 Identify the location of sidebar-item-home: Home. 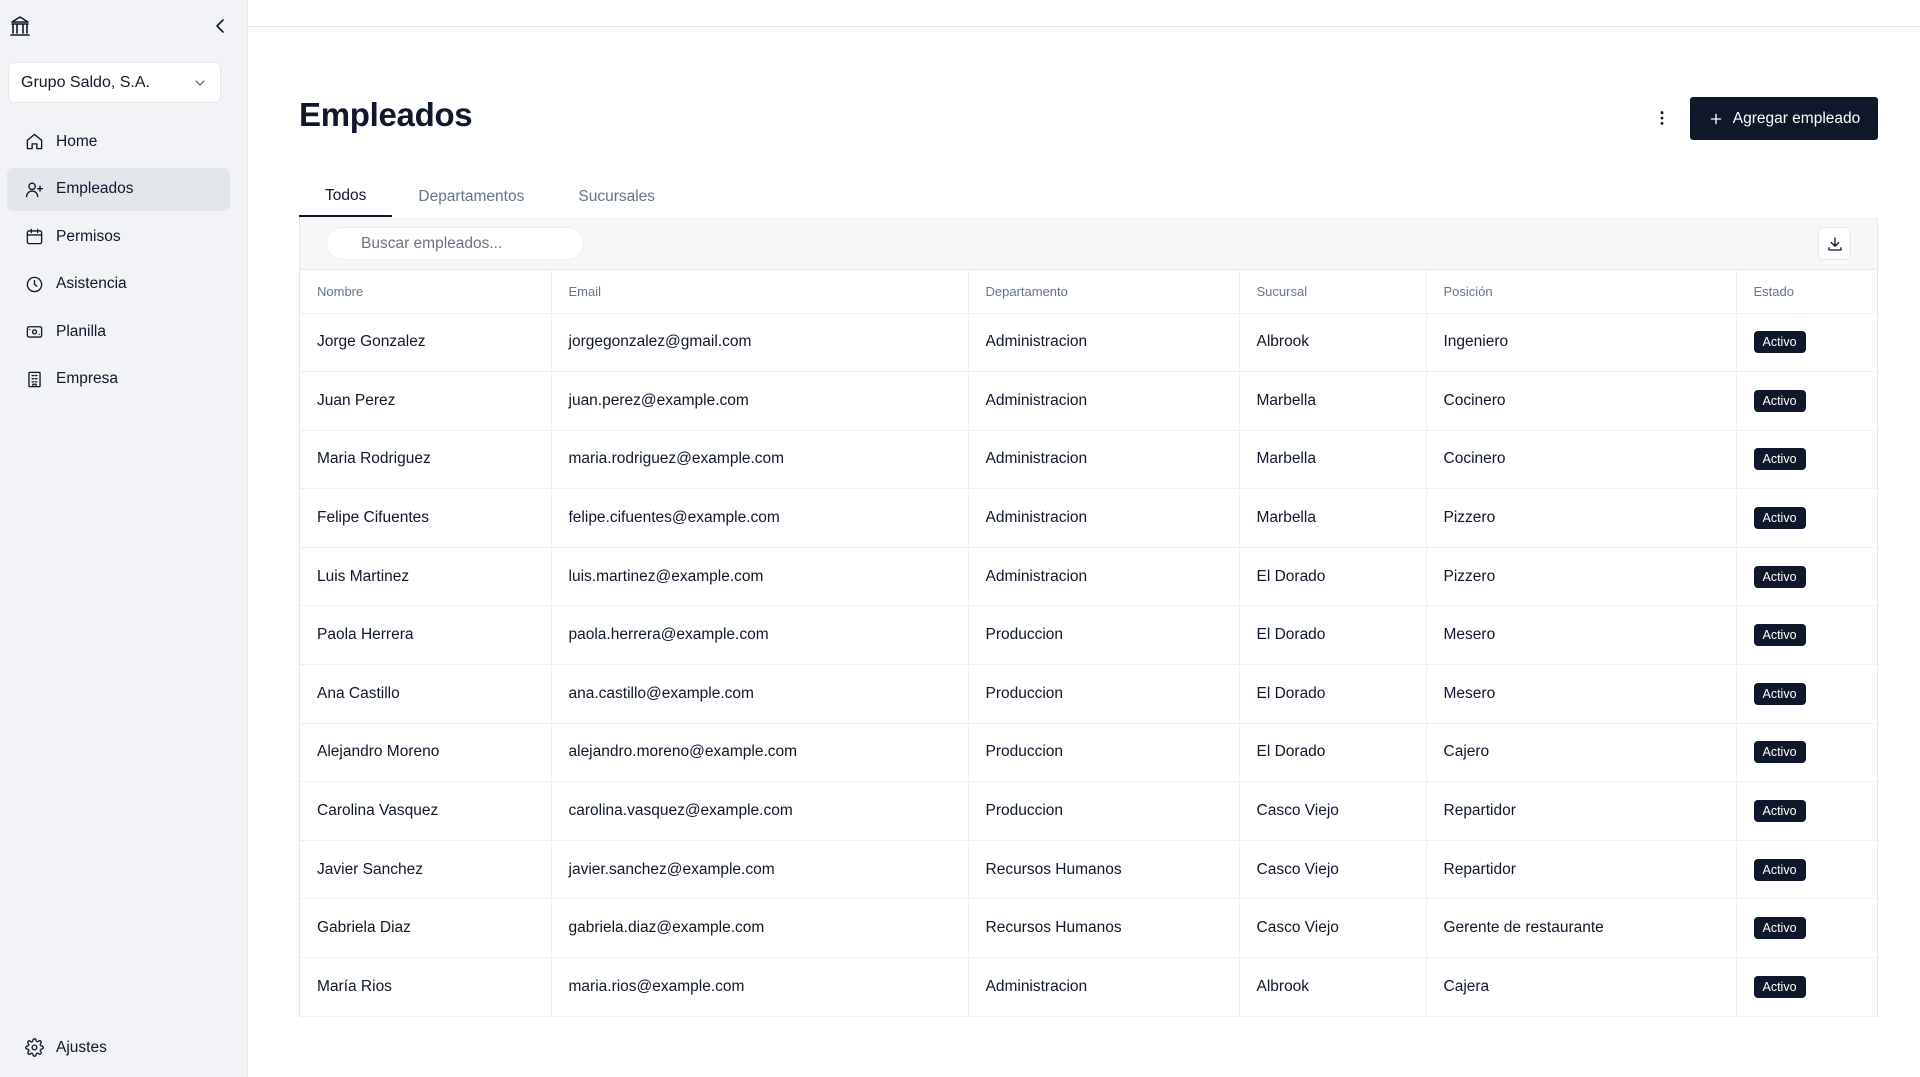
(118, 141).